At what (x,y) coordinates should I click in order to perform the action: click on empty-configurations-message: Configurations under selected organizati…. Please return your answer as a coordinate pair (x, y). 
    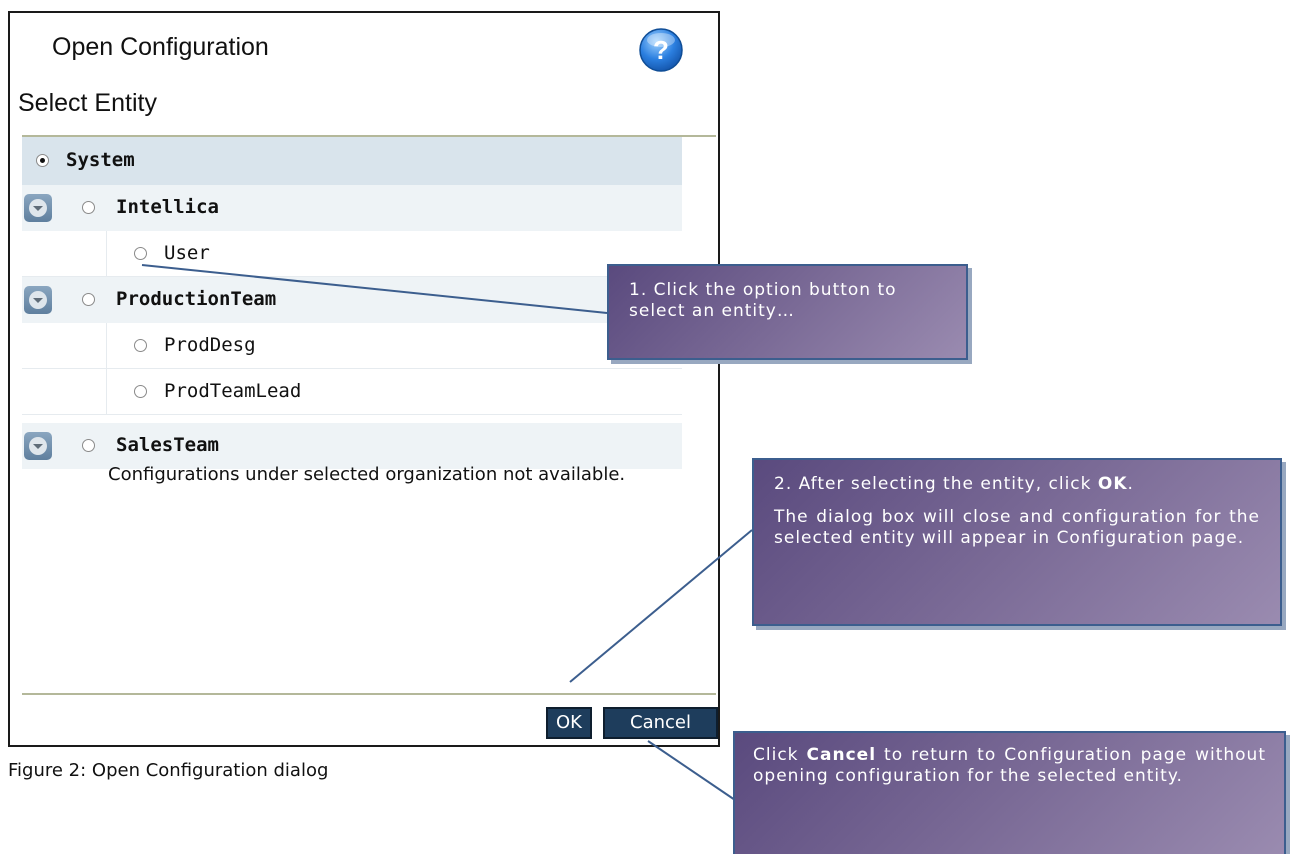
    Looking at the image, I should click on (367, 474).